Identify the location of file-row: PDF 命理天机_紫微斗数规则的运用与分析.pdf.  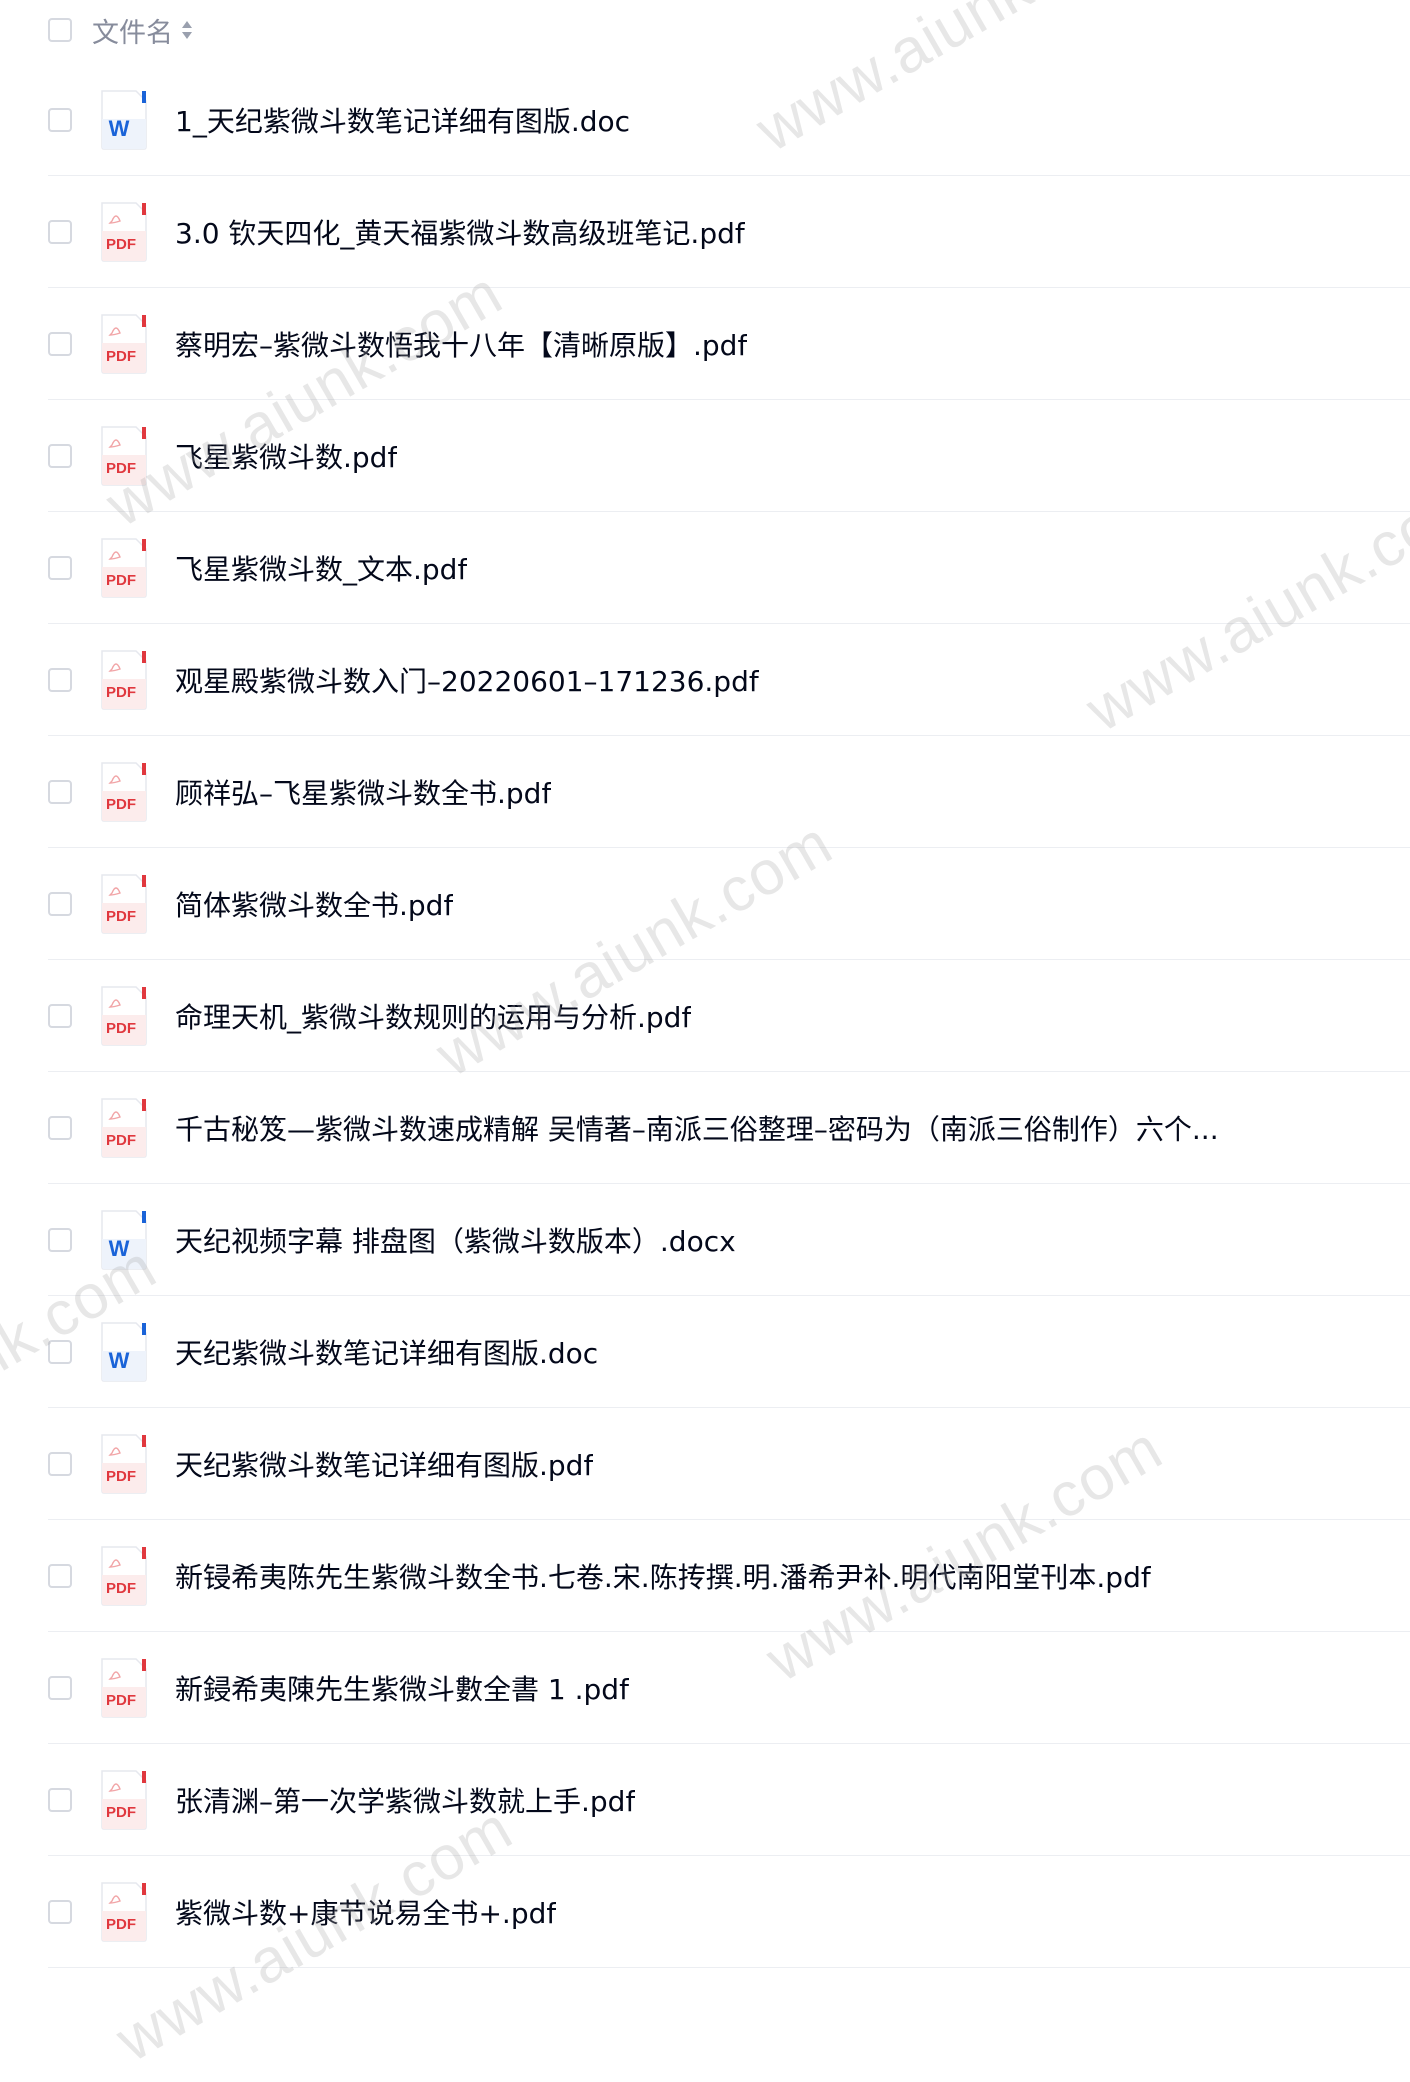
(729, 1016).